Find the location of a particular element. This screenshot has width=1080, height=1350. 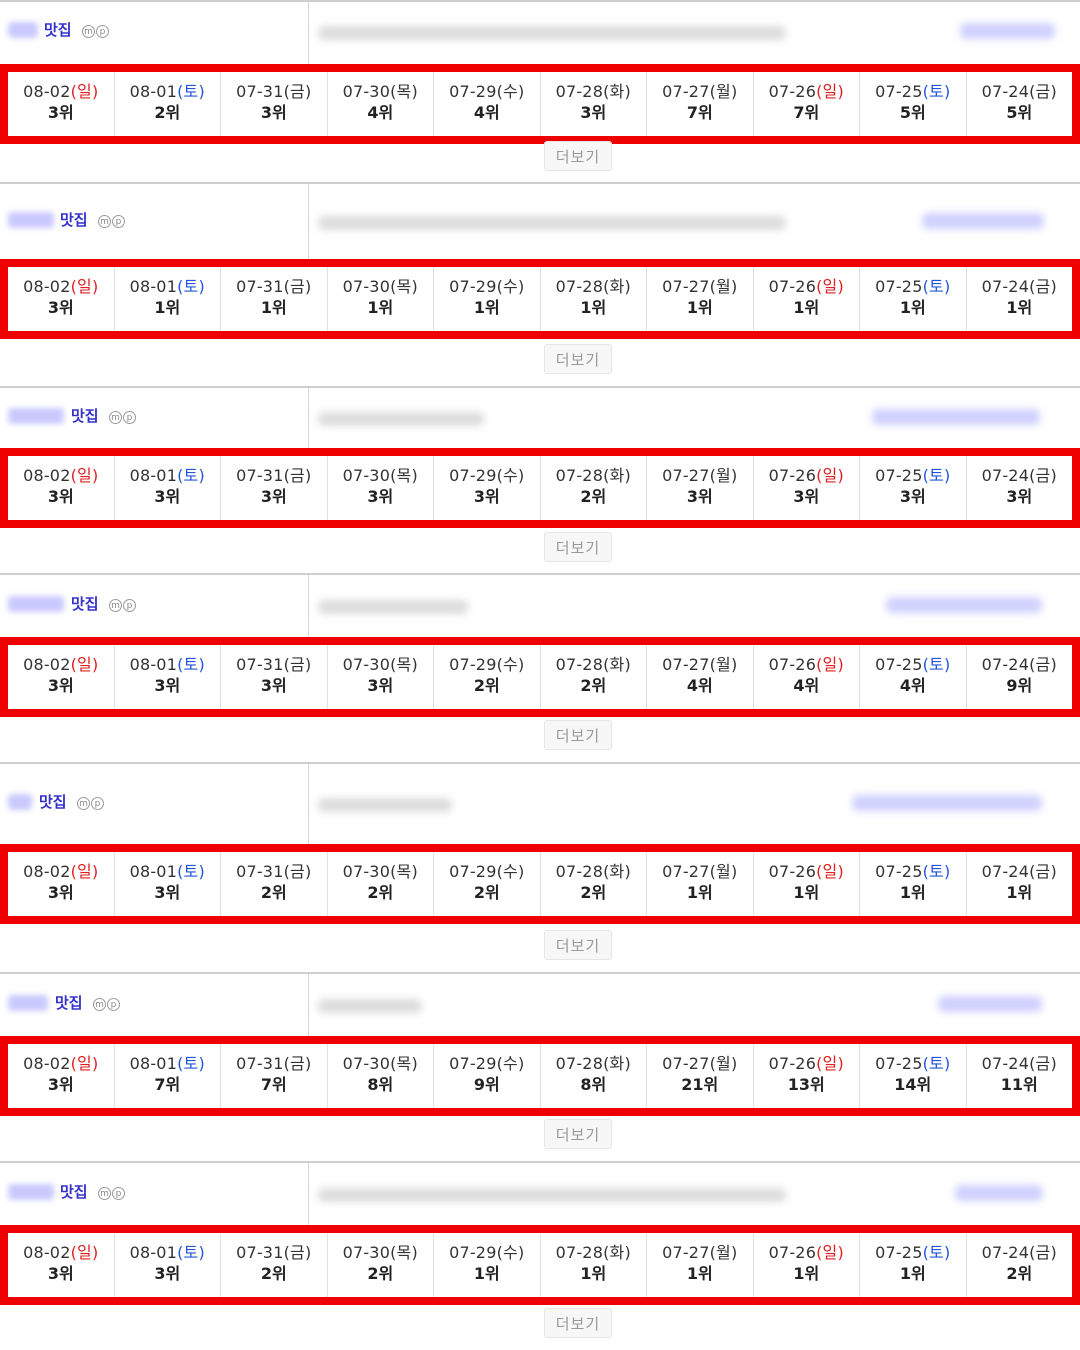

rank-date: 08-02(일) is located at coordinates (60, 1064).